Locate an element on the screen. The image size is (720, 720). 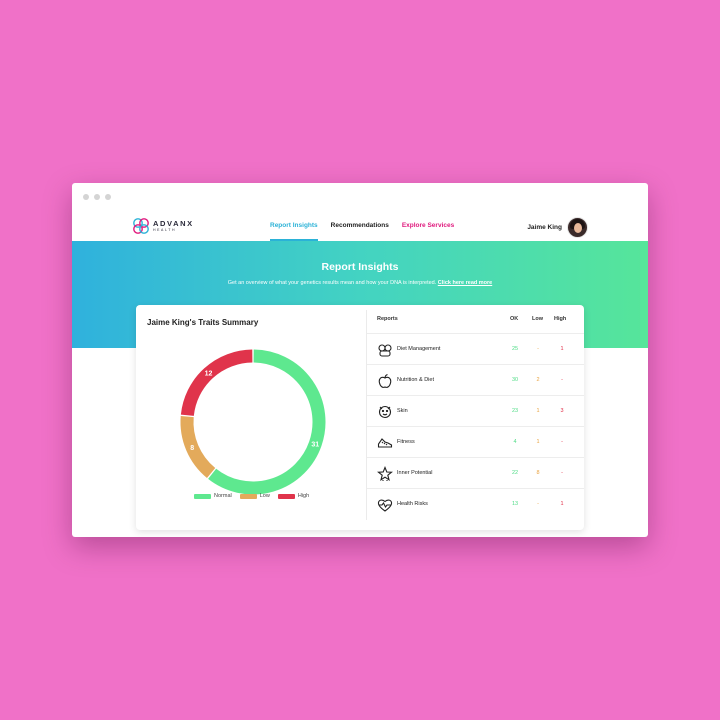
legend-item-normal: Normal is located at coordinates (213, 496).